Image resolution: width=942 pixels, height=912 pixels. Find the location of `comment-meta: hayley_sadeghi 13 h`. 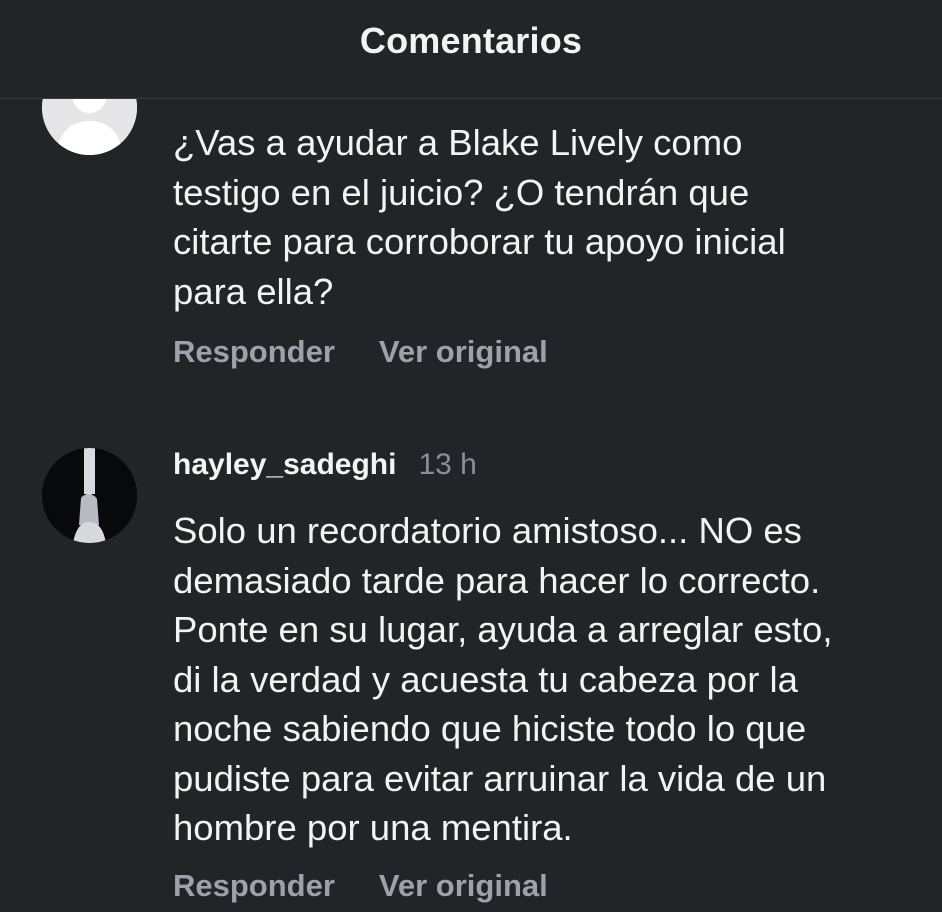

comment-meta: hayley_sadeghi 13 h is located at coordinates (325, 468).